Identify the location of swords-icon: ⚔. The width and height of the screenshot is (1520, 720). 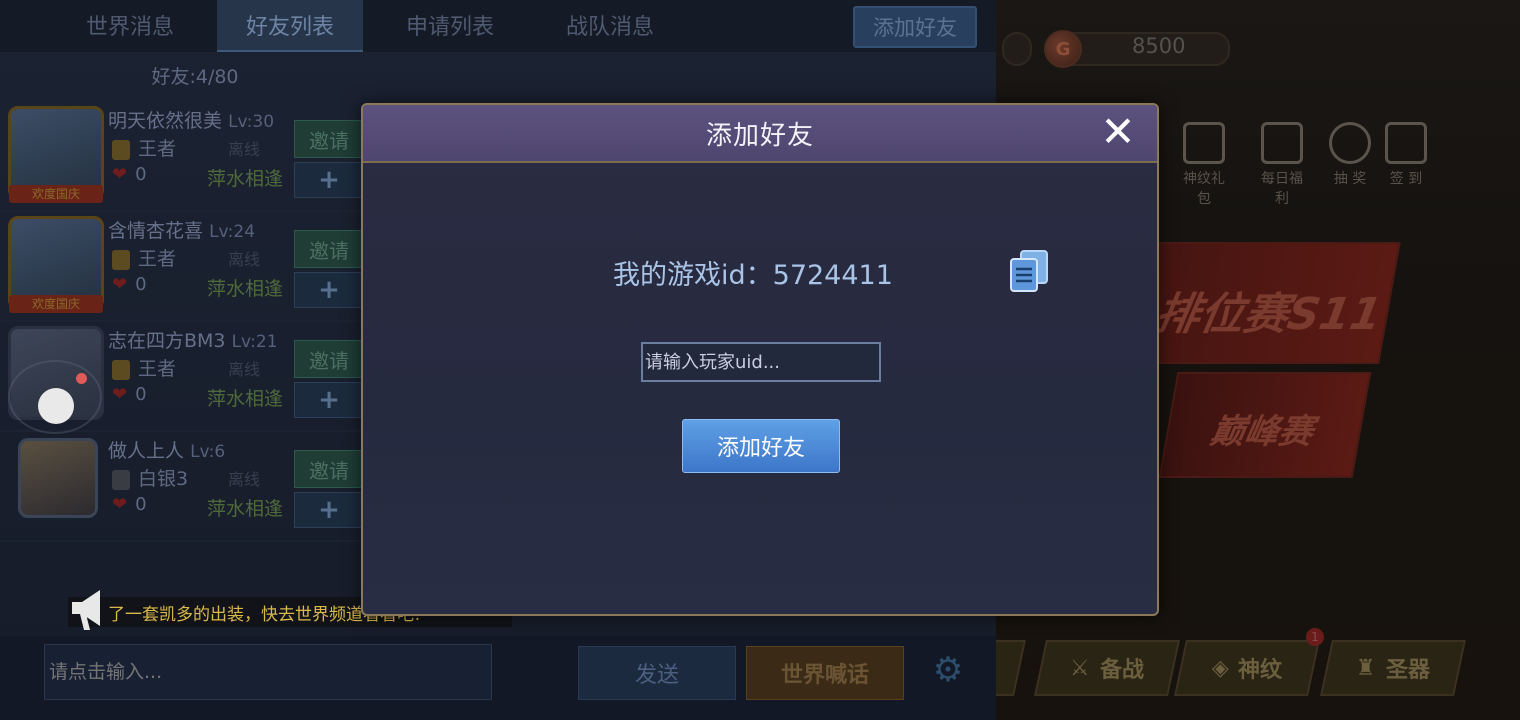
(1080, 668).